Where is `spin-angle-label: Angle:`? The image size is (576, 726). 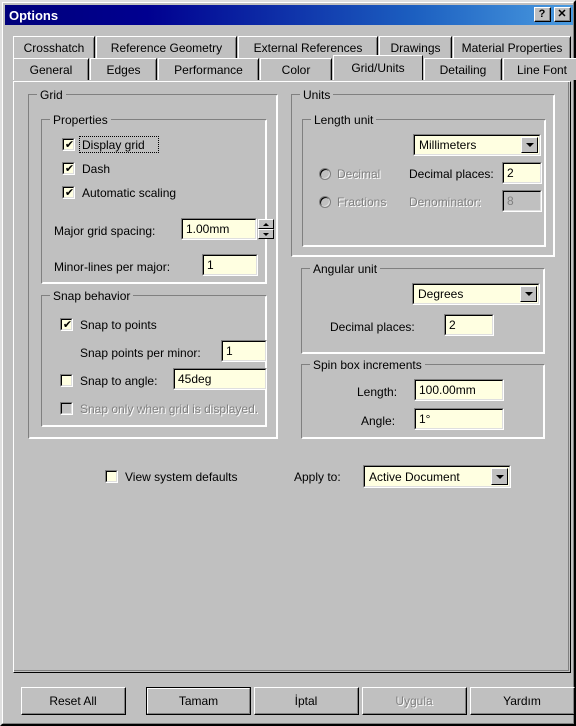 spin-angle-label: Angle: is located at coordinates (378, 421).